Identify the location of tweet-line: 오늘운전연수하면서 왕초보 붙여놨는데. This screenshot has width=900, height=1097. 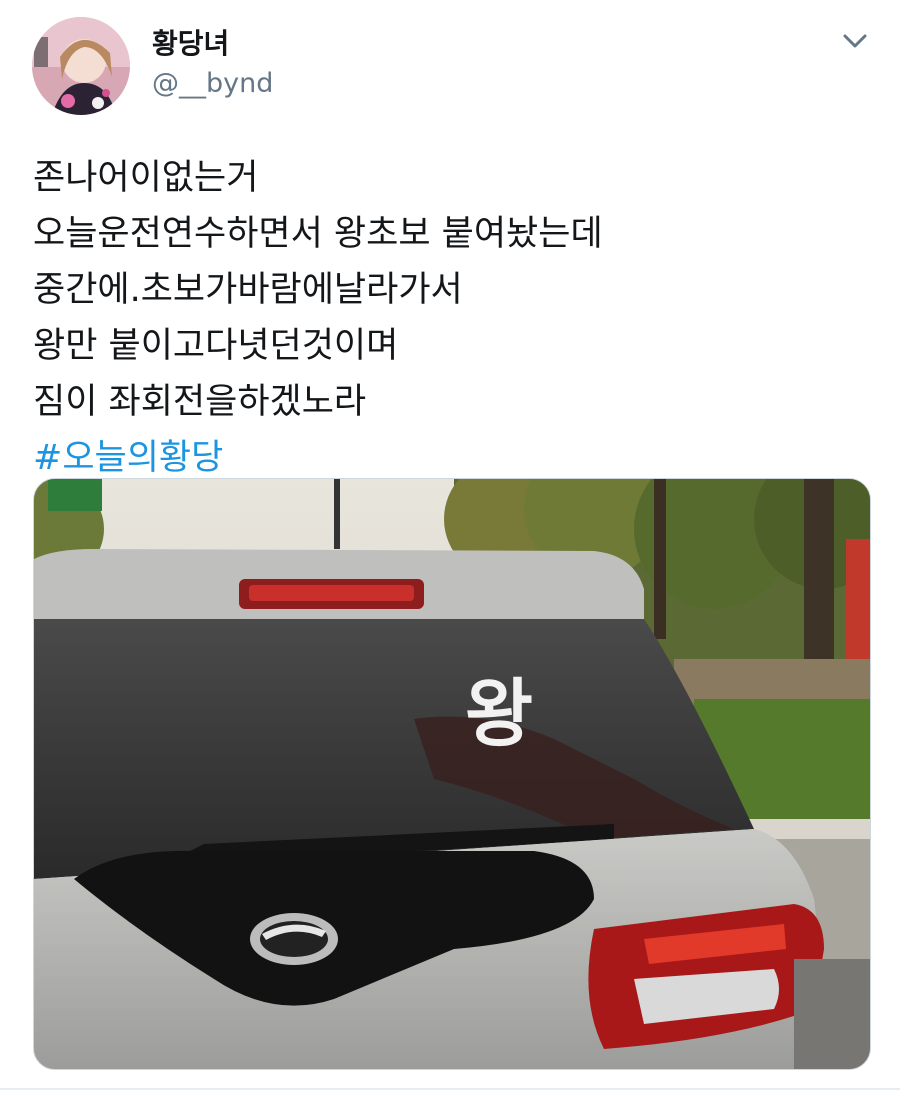
(318, 234).